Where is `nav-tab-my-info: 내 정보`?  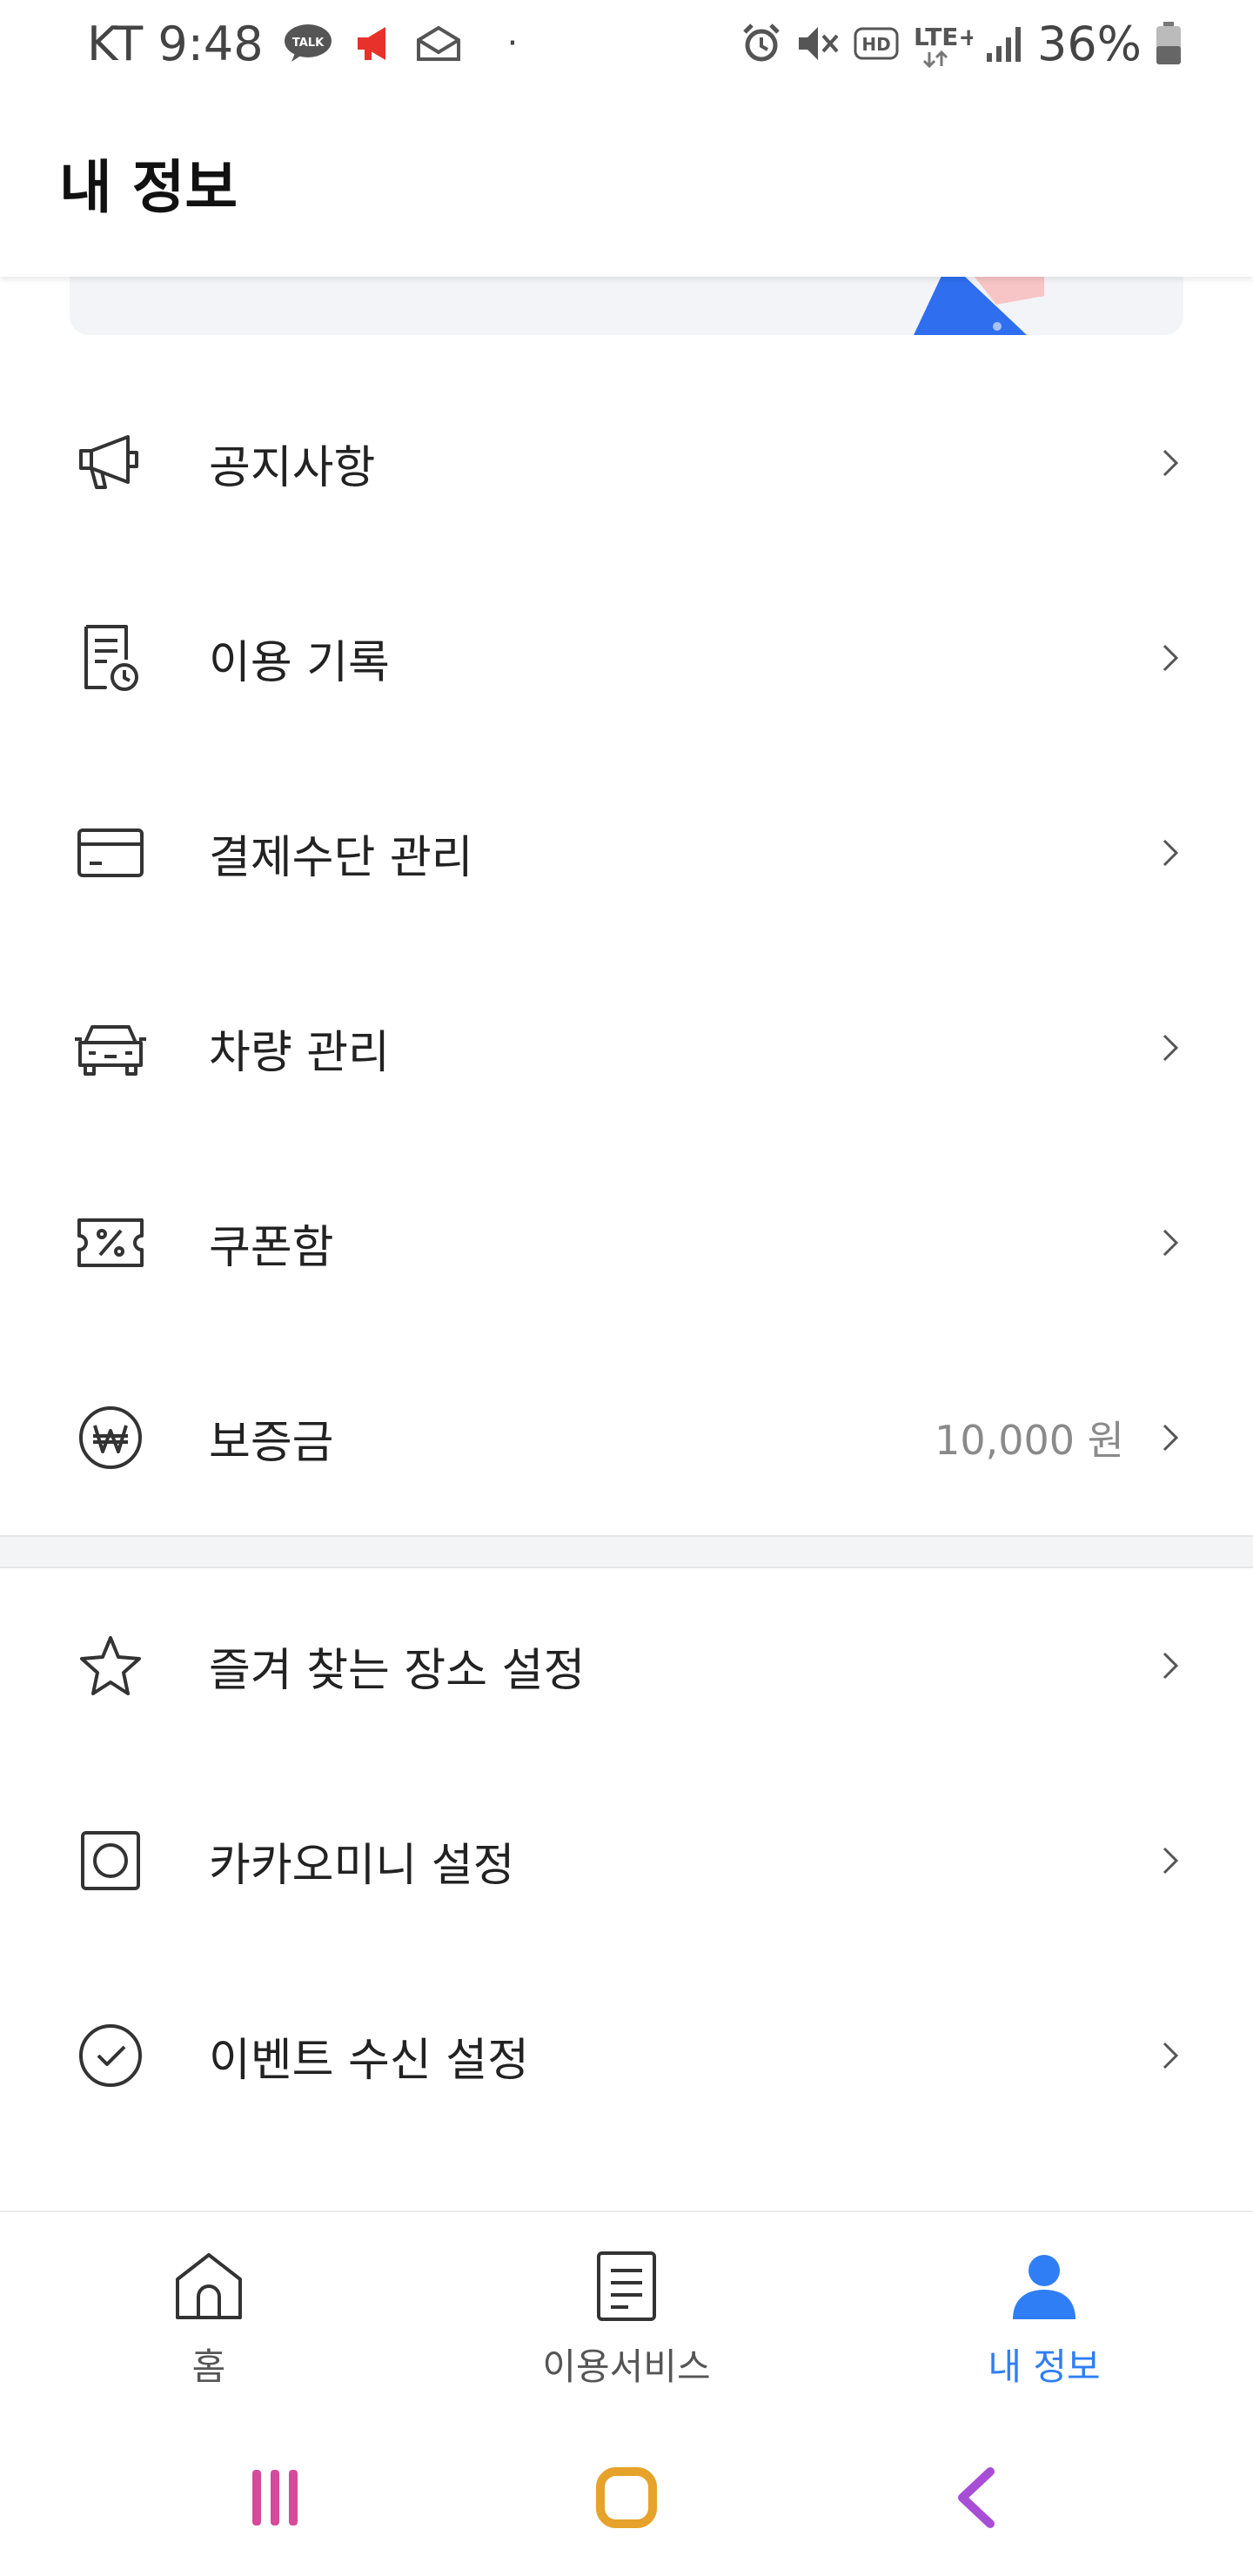 nav-tab-my-info: 내 정보 is located at coordinates (1044, 2321).